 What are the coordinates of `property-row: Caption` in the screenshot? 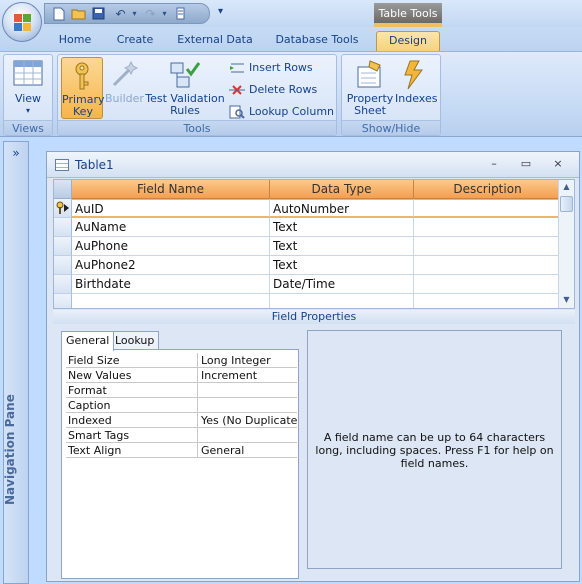 It's located at (181, 405).